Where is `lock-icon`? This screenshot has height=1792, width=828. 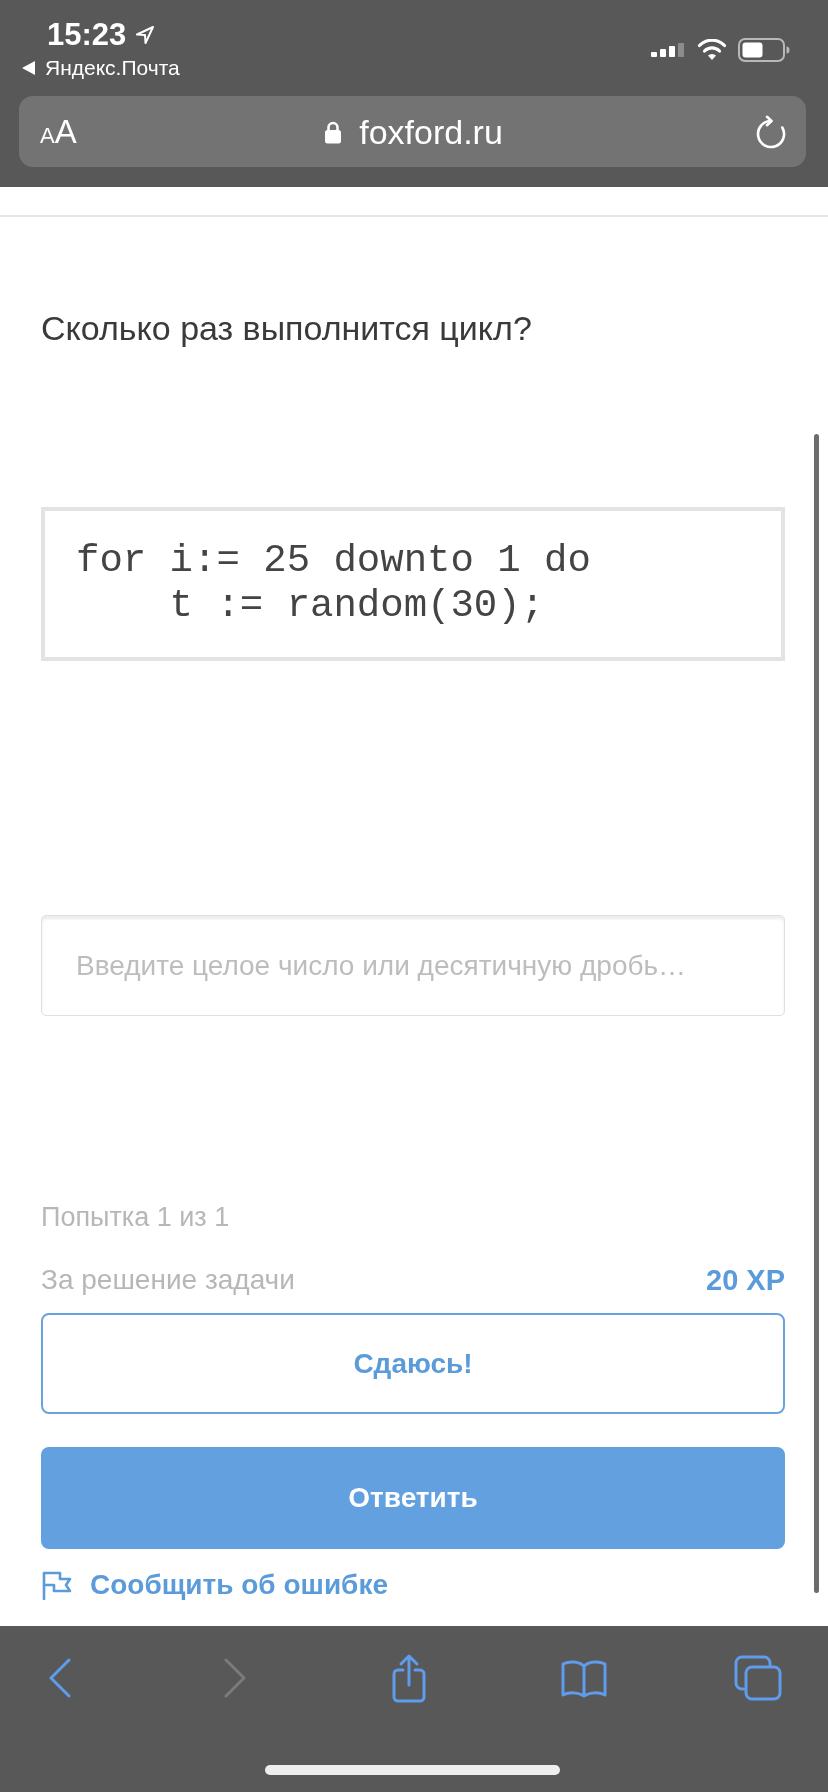
lock-icon is located at coordinates (333, 131).